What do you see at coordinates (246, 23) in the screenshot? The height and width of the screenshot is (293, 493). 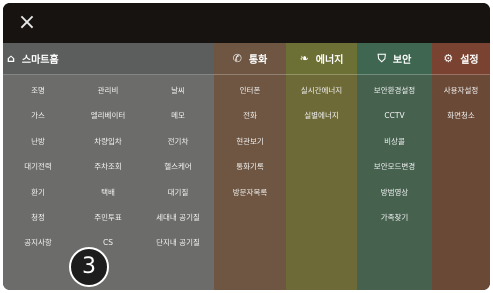 I see `top-bar: ×` at bounding box center [246, 23].